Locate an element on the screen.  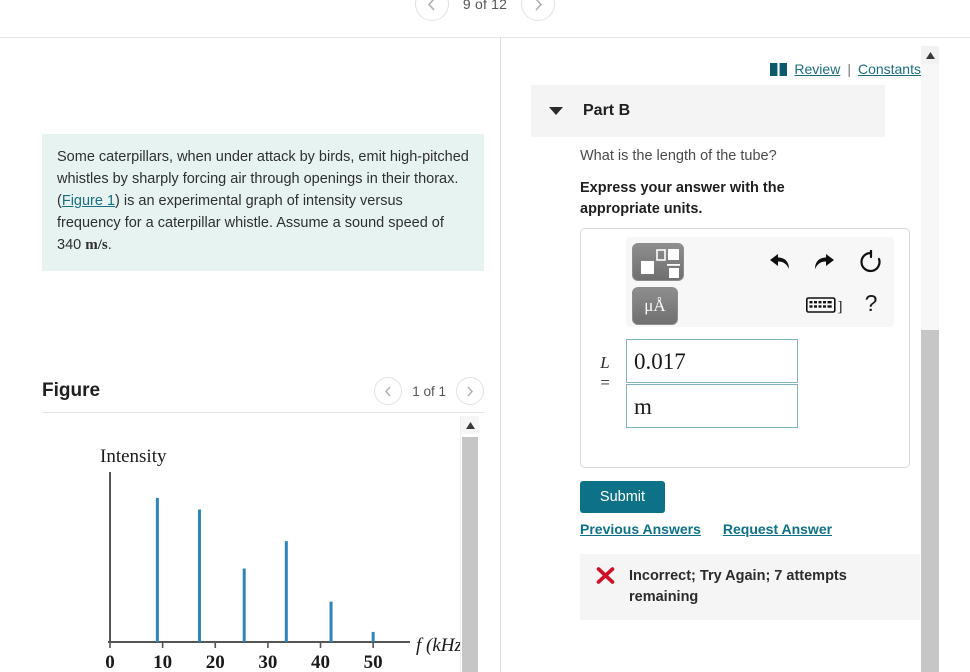
figure-scrollbar is located at coordinates (469, 544).